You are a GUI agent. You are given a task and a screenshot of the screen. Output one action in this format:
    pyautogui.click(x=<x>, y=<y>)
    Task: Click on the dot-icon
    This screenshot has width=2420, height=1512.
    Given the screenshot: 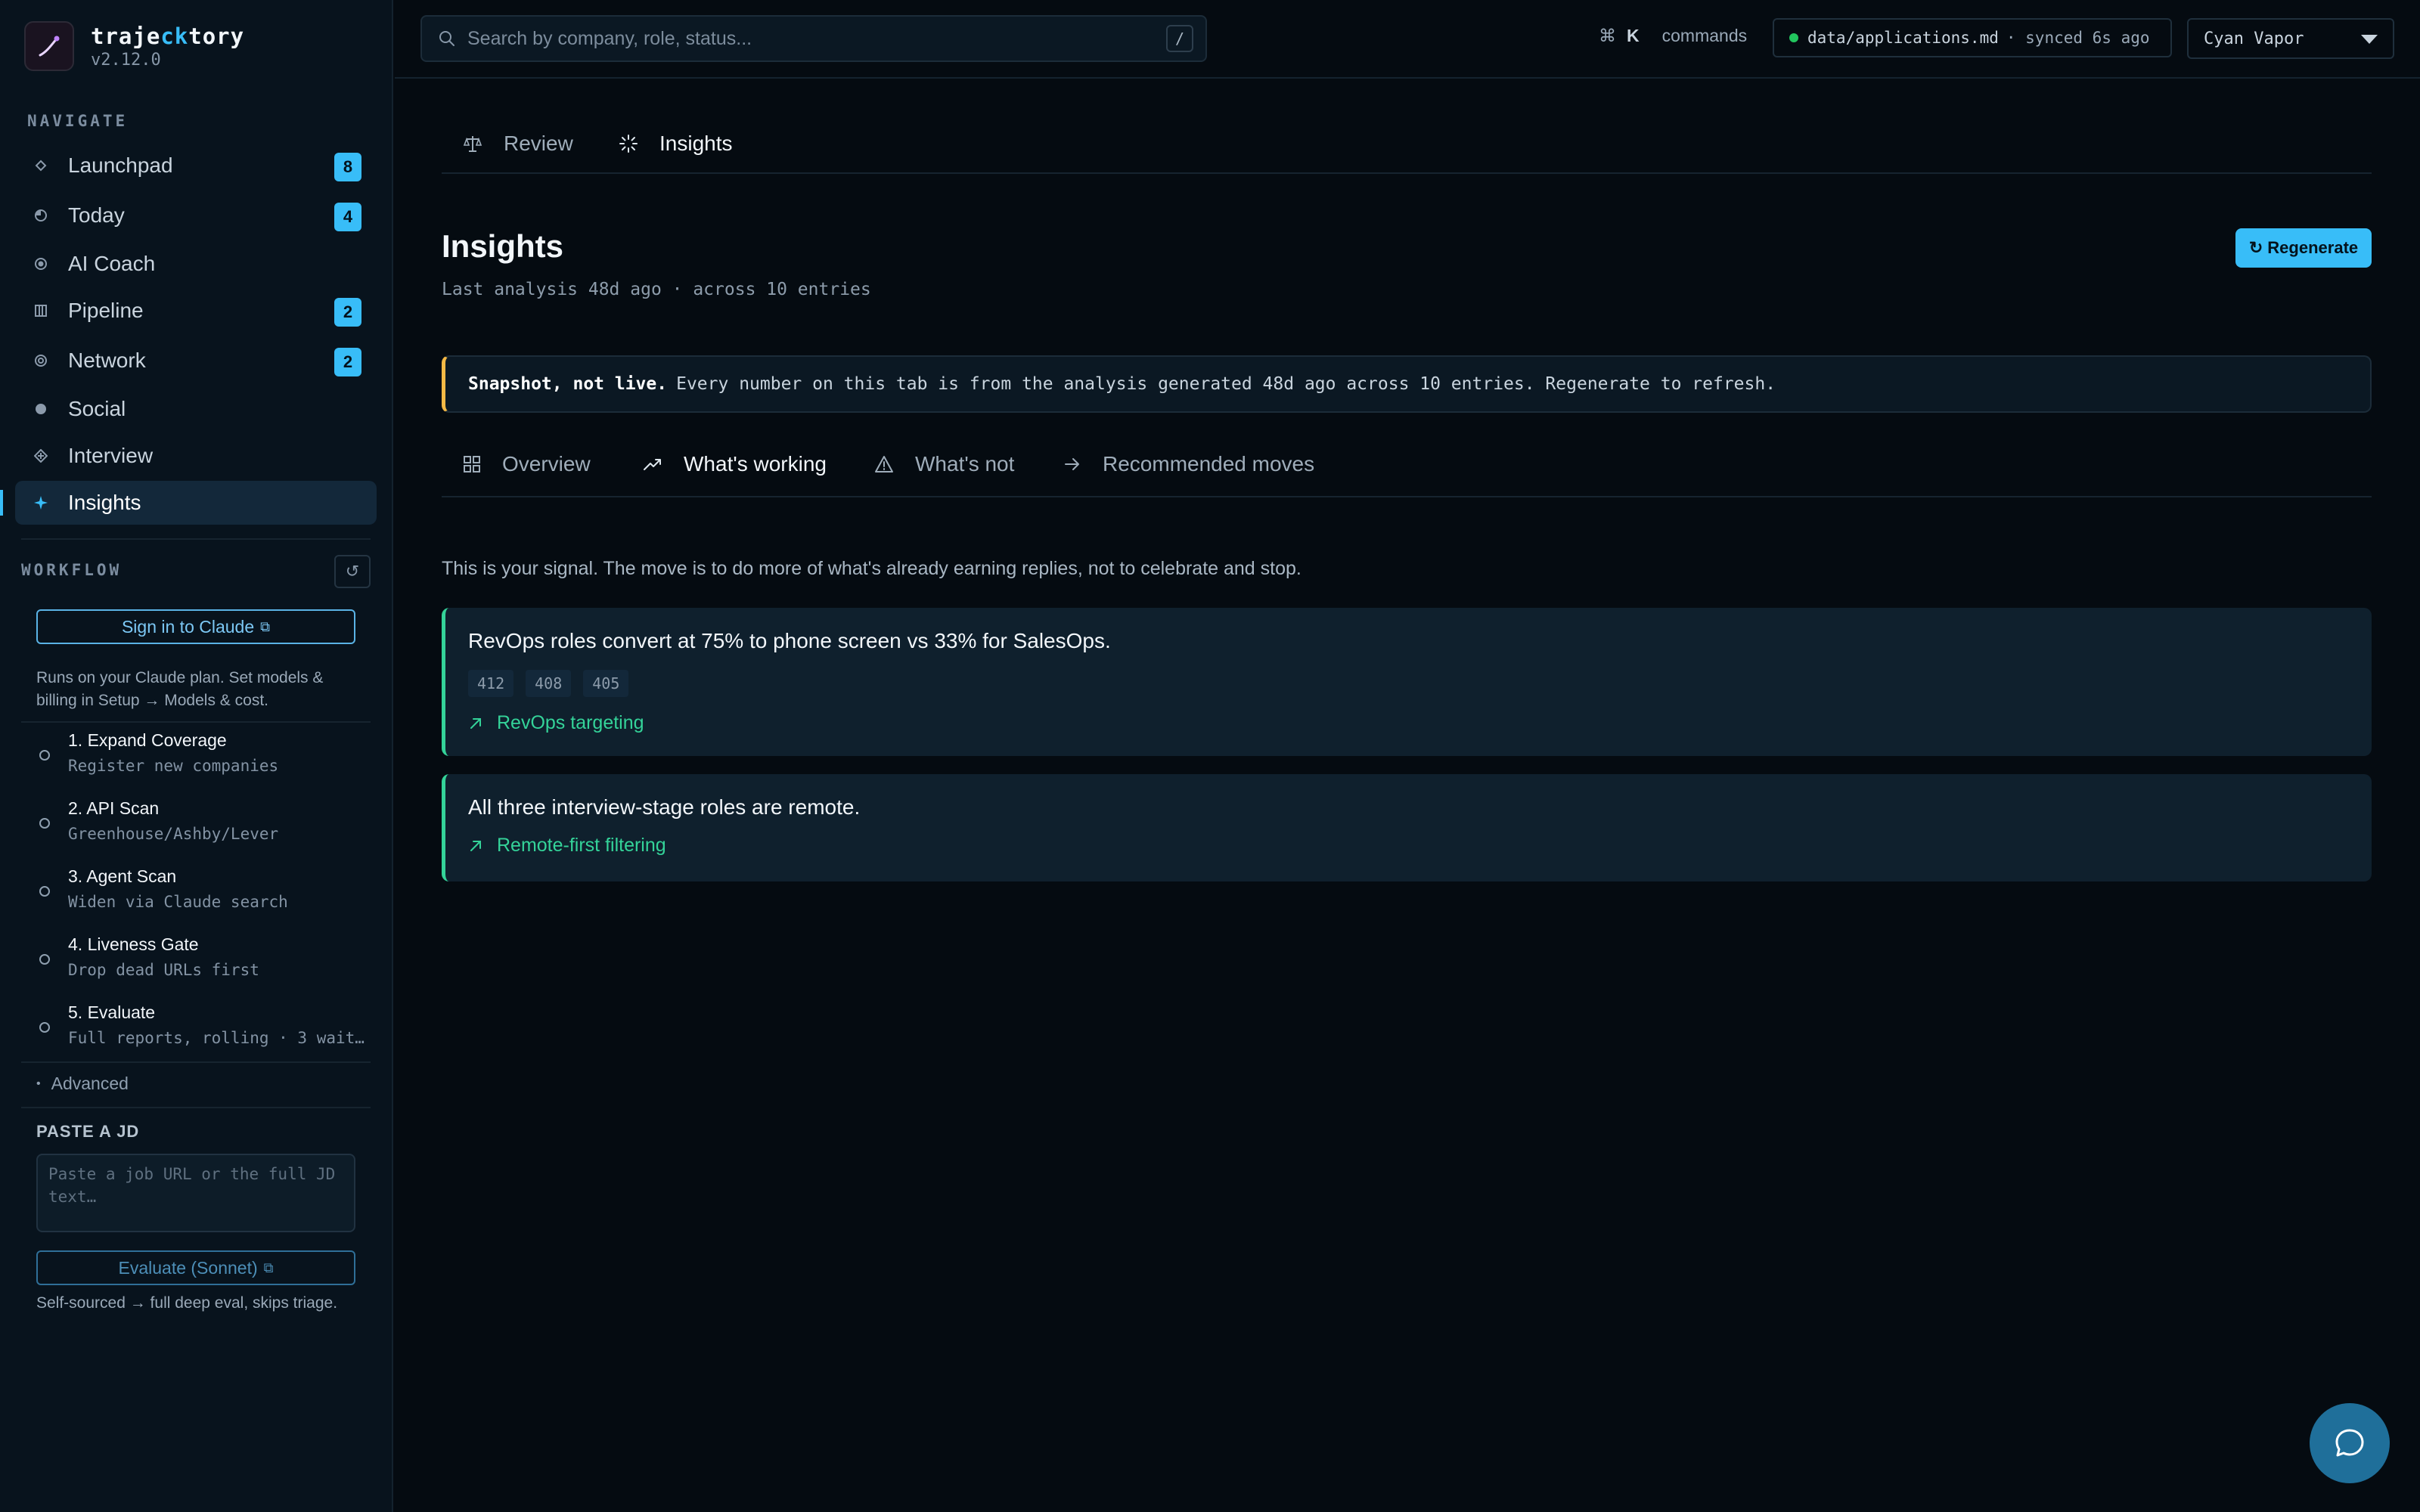 What is the action you would take?
    pyautogui.click(x=41, y=409)
    